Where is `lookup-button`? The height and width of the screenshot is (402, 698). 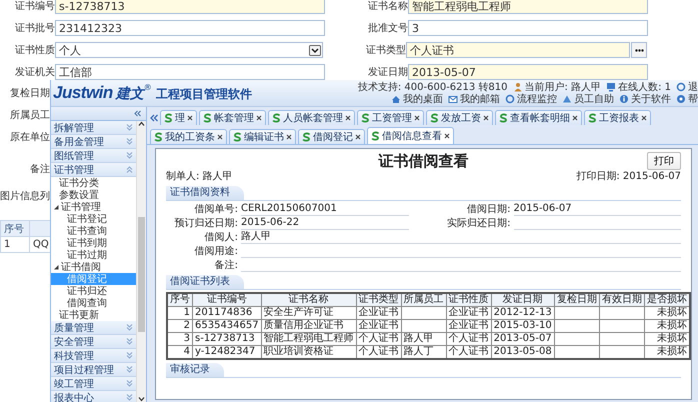 lookup-button is located at coordinates (639, 50).